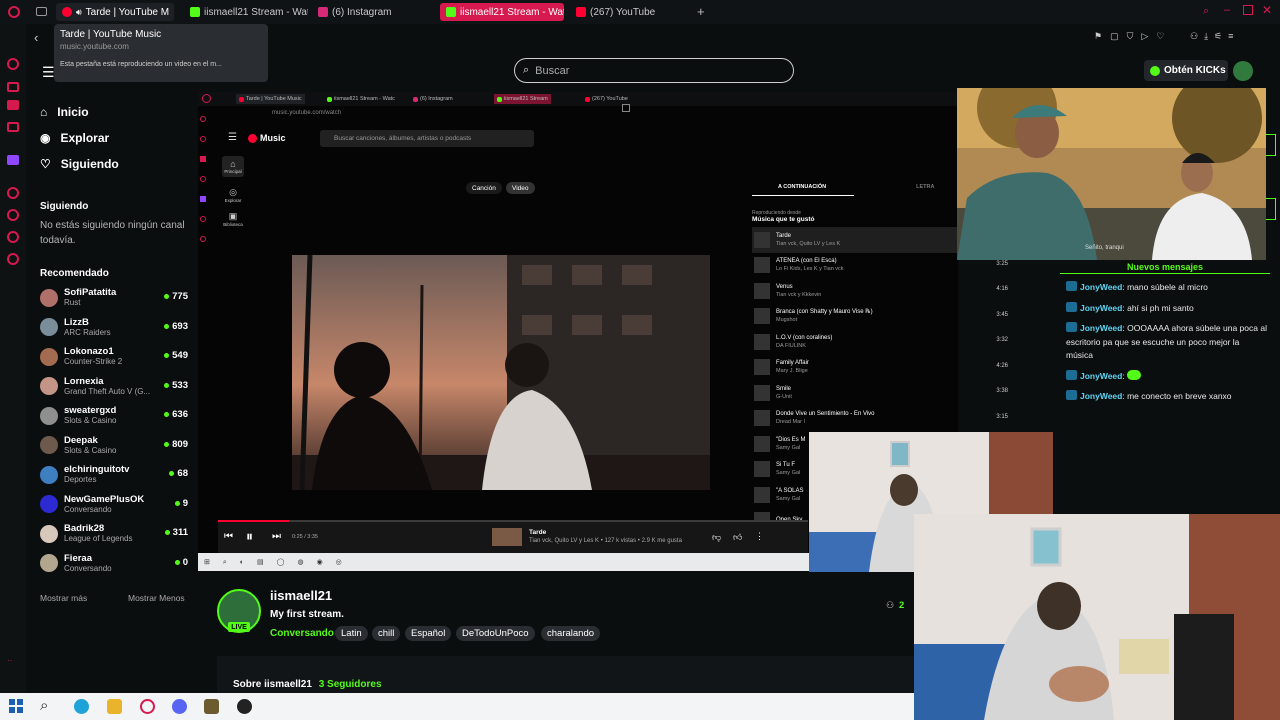 This screenshot has width=1280, height=720. I want to click on workspaces-icon, so click(41, 11).